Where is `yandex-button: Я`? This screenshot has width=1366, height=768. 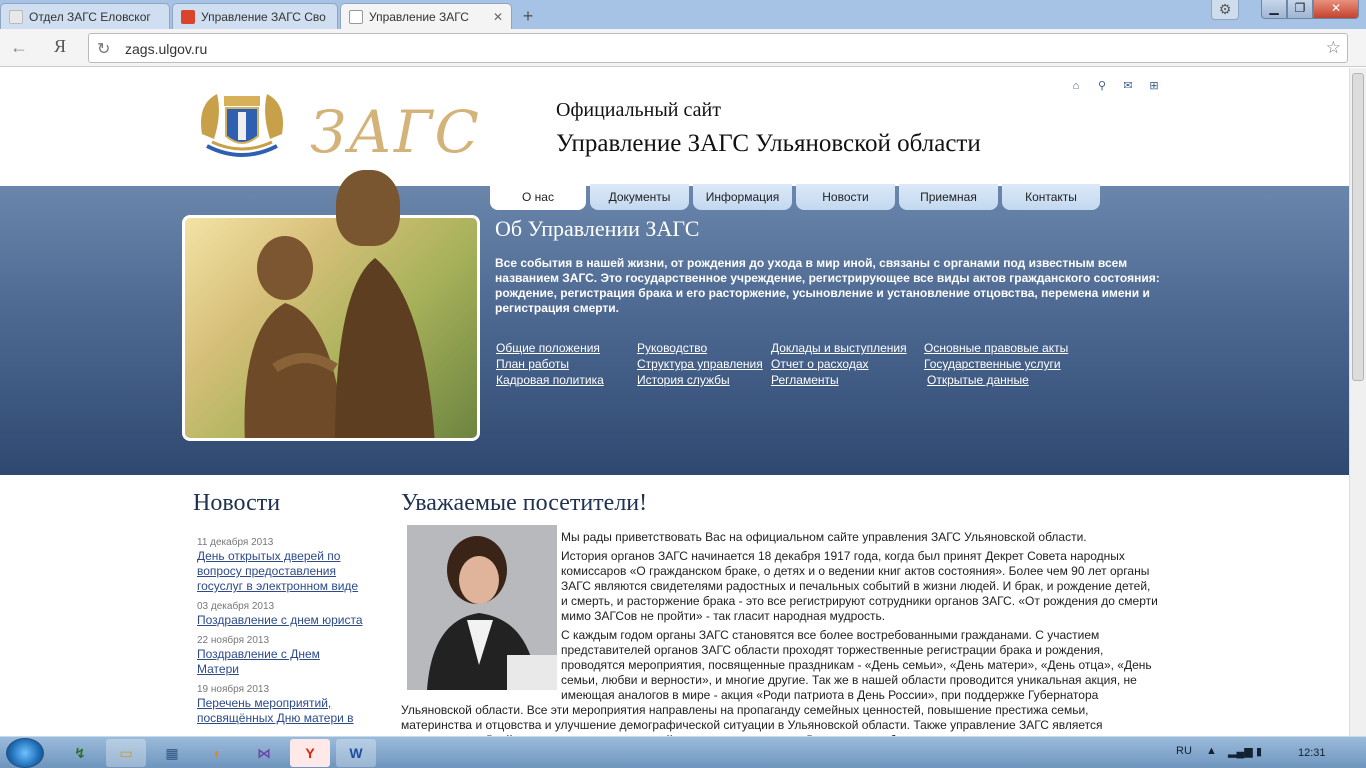
yandex-button: Я is located at coordinates (60, 46).